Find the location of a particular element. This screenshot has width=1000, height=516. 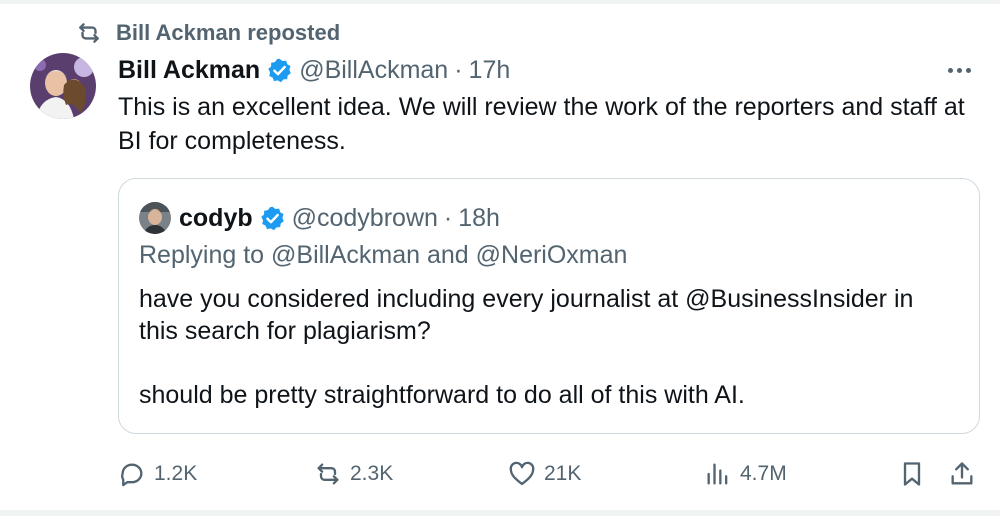

tweet-header: Bill Ackman @BillAckman · 17h is located at coordinates (314, 70).